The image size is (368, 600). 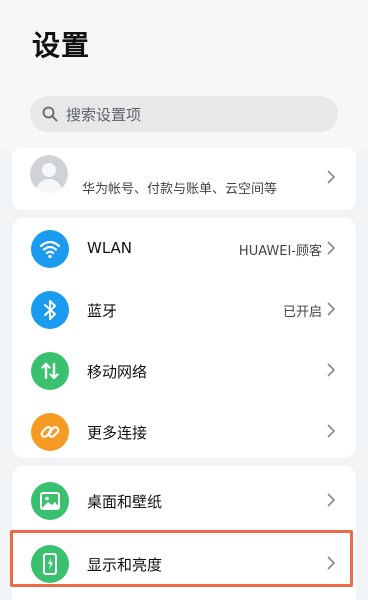 What do you see at coordinates (110, 248) in the screenshot?
I see `settings-item-label: WLAN` at bounding box center [110, 248].